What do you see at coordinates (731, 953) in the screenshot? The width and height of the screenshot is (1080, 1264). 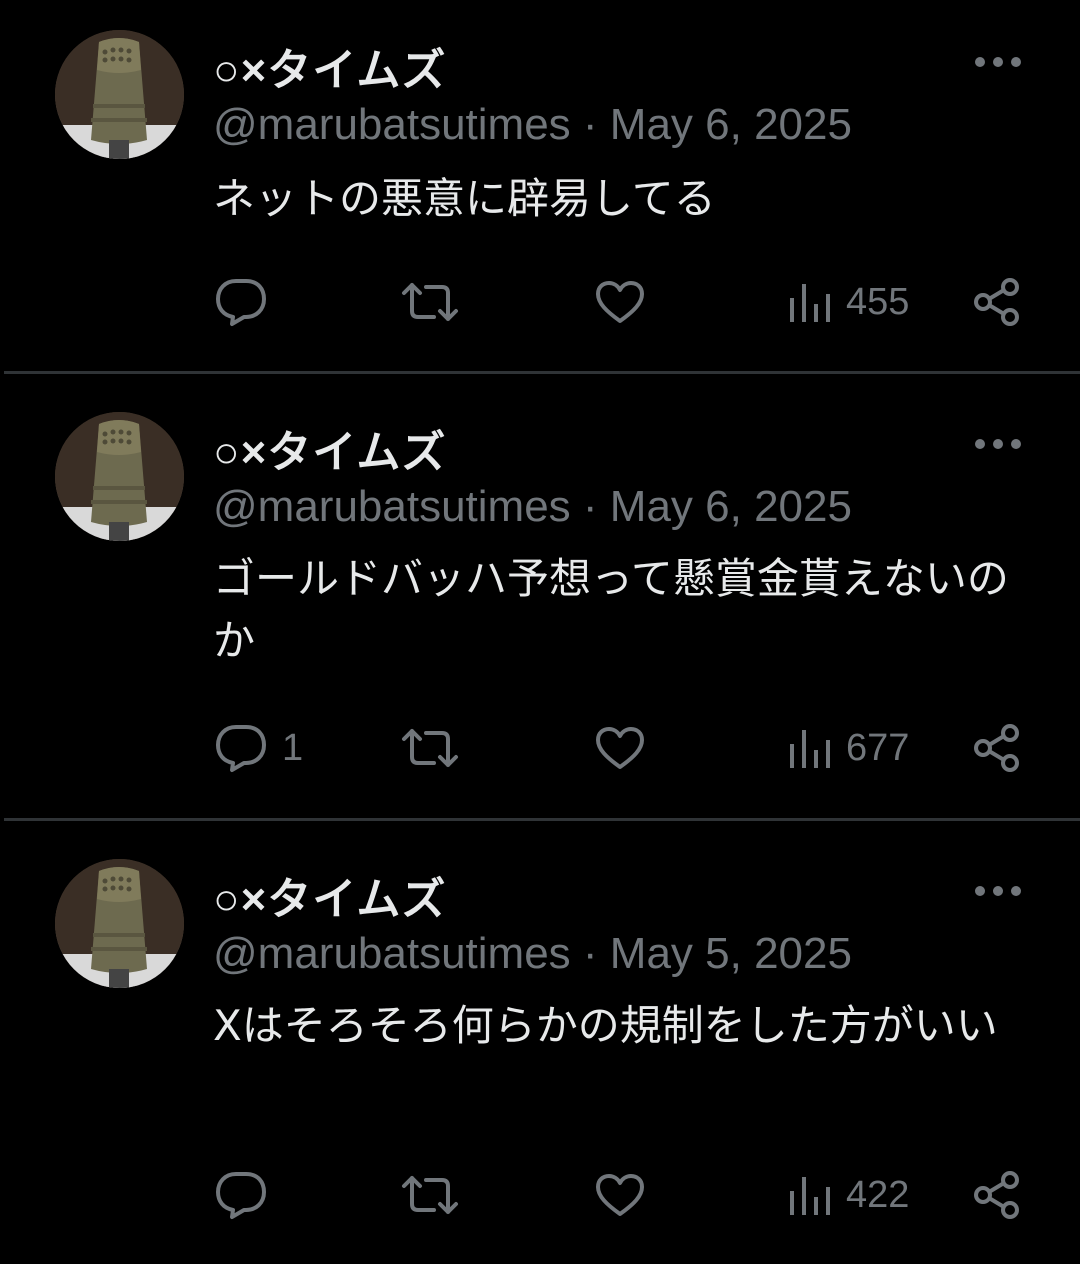 I see `timestamp: May 5, 2025` at bounding box center [731, 953].